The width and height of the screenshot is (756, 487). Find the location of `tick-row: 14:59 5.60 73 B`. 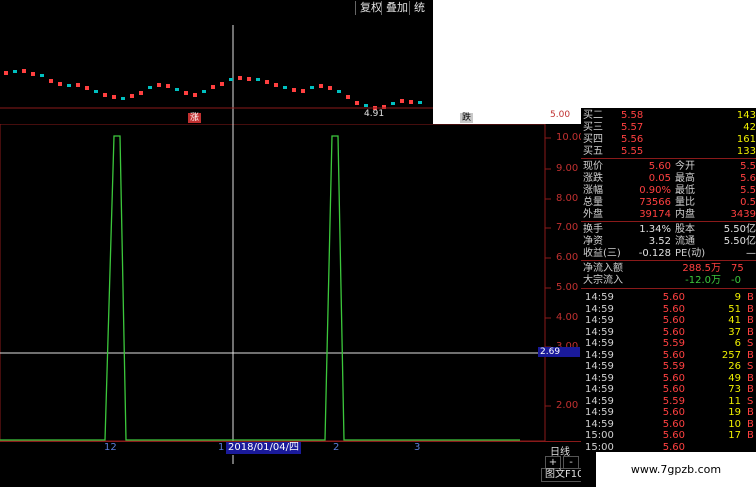

tick-row: 14:59 5.60 73 B is located at coordinates (668, 390).